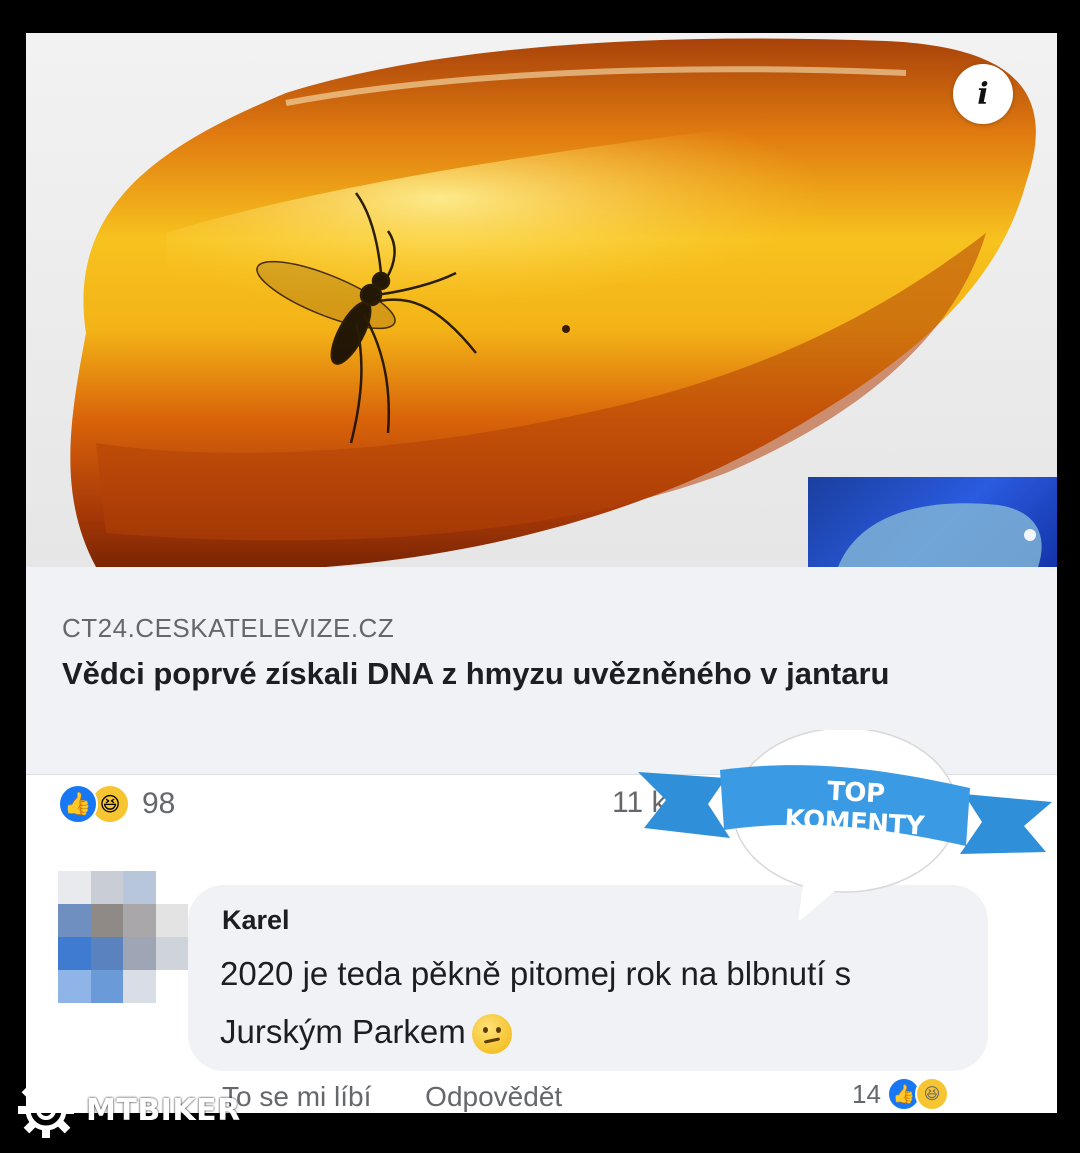  I want to click on gear-icon, so click(46, 1110).